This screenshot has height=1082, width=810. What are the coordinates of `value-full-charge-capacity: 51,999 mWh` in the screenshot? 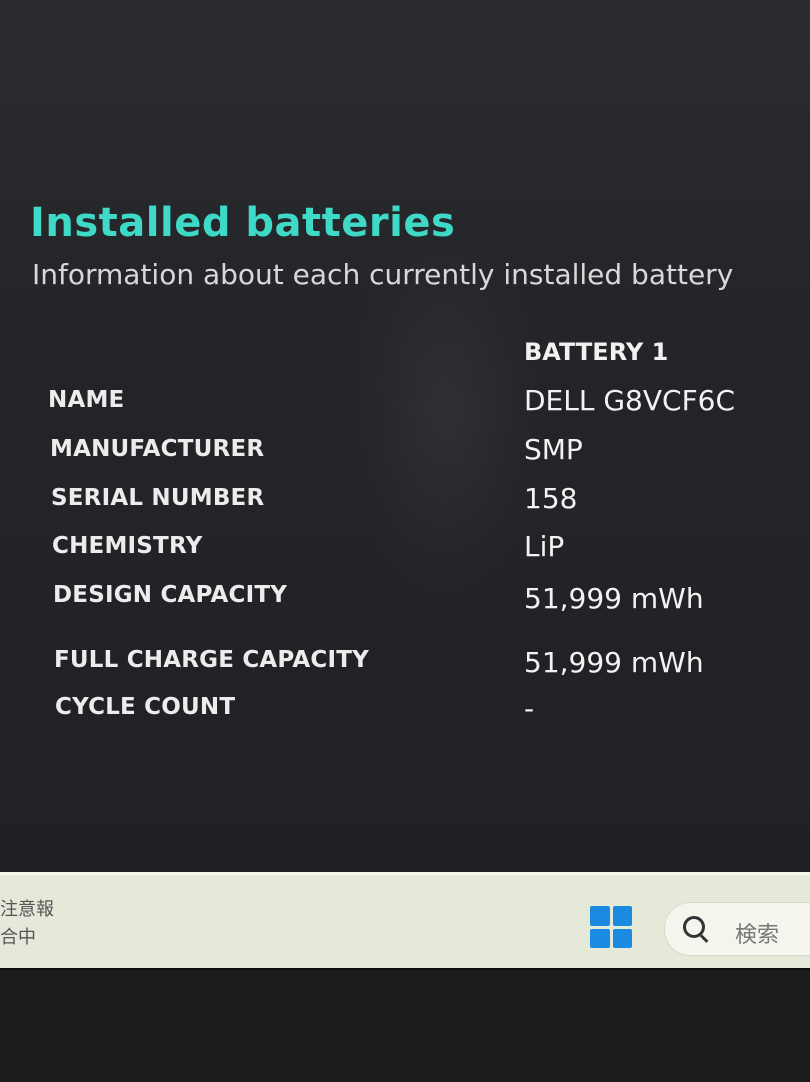 It's located at (614, 662).